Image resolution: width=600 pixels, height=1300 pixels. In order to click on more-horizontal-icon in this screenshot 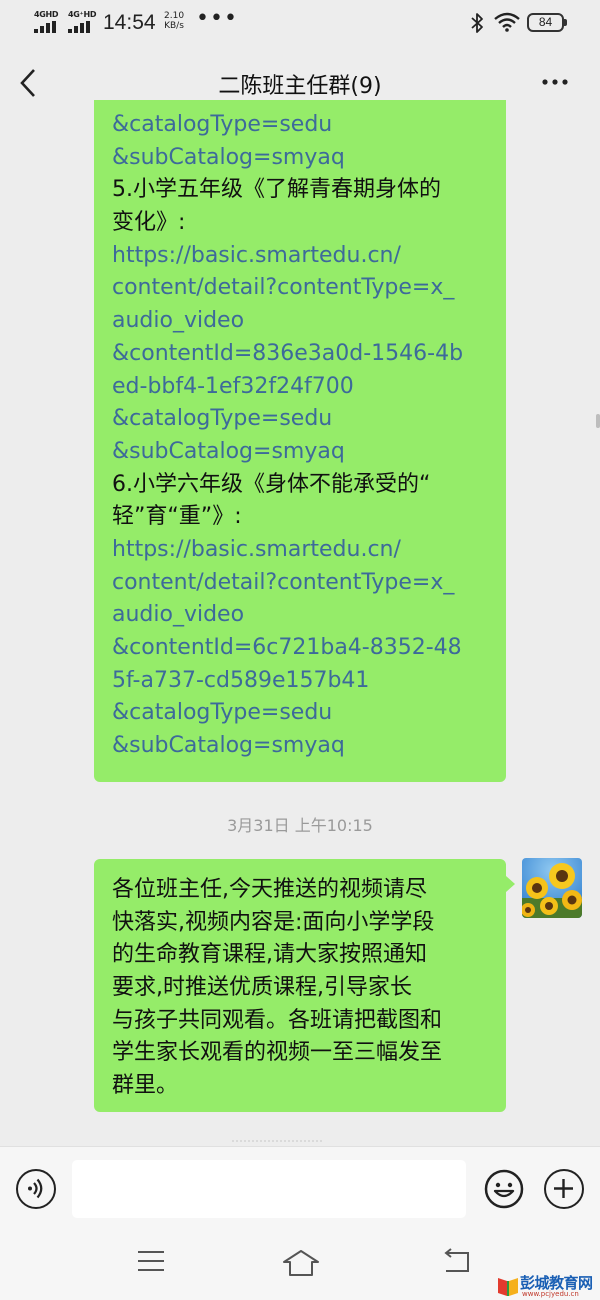, I will do `click(555, 82)`.